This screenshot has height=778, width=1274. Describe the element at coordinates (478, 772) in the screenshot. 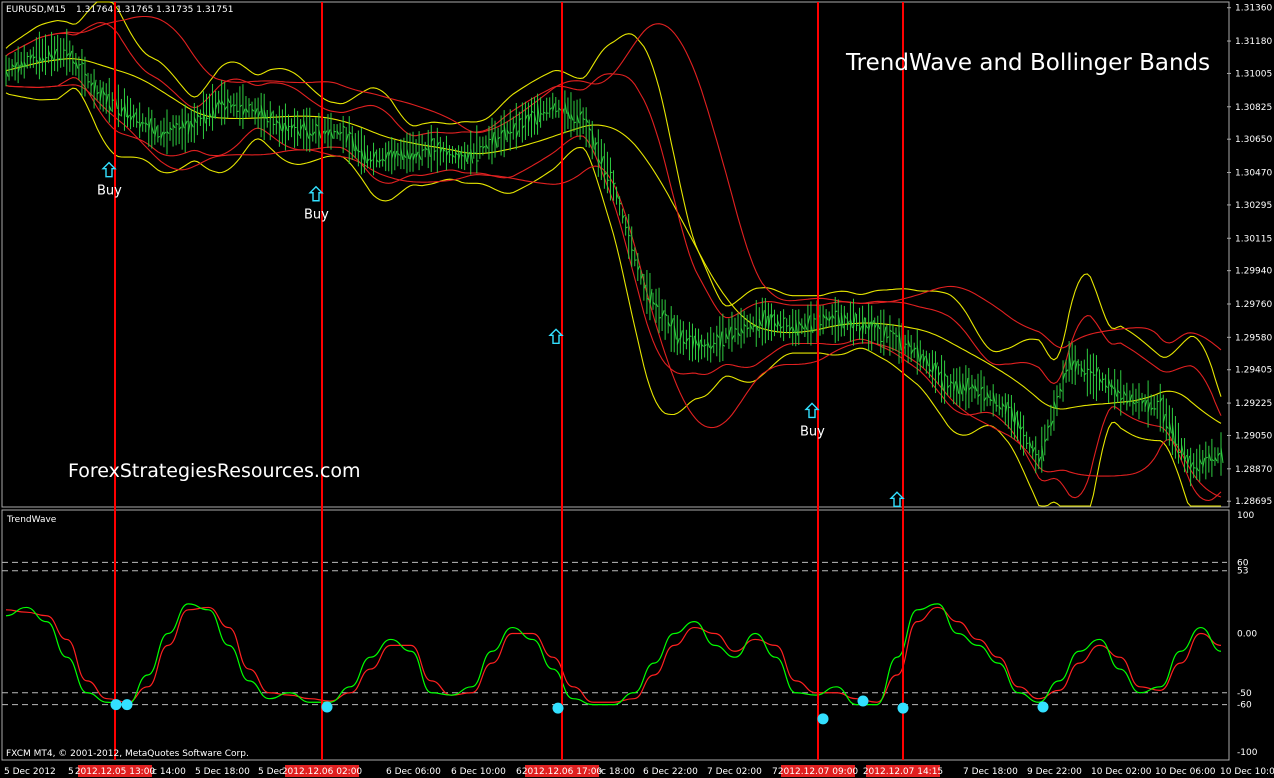

I see `time-tick-label: 6 Dec 10:00` at that location.